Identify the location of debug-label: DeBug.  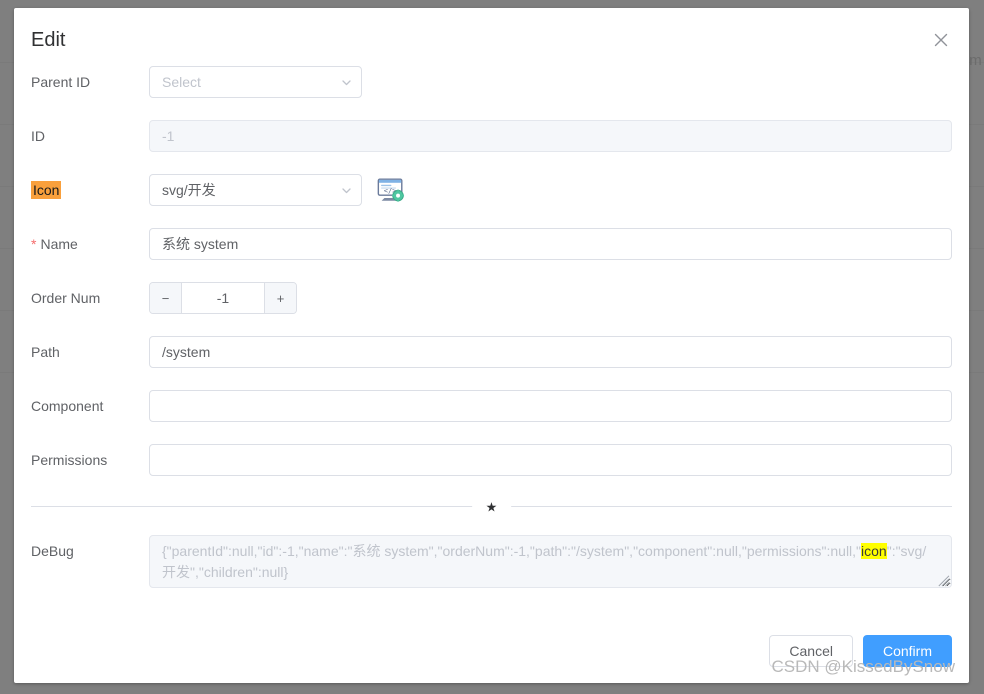
(52, 551).